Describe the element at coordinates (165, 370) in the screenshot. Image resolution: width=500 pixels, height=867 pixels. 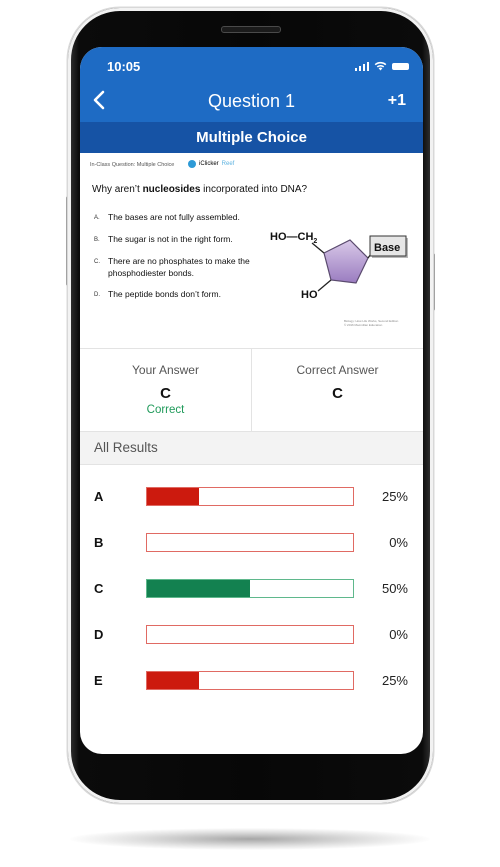
I see `your-answer-label: Your Answer` at that location.